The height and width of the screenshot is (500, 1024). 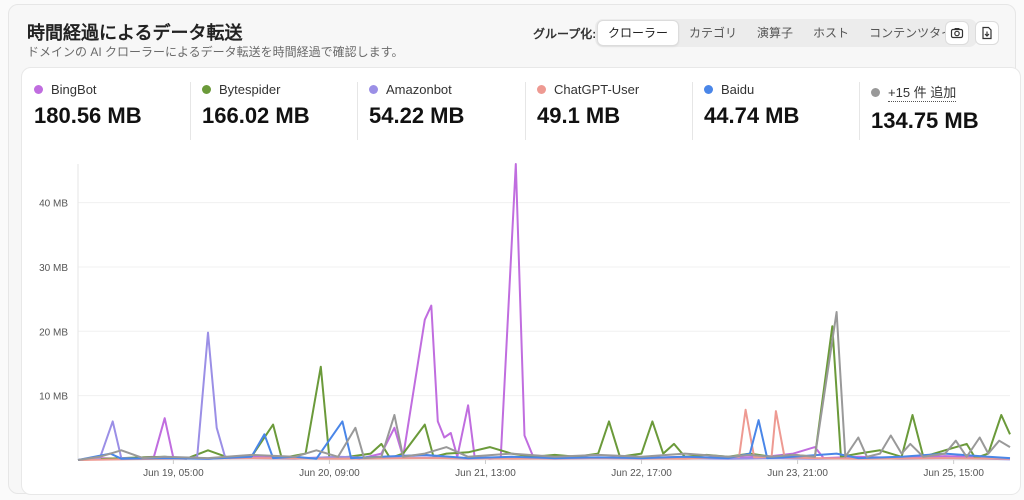 What do you see at coordinates (485, 473) in the screenshot?
I see `x-tick-label: Jun 21, 13:00` at bounding box center [485, 473].